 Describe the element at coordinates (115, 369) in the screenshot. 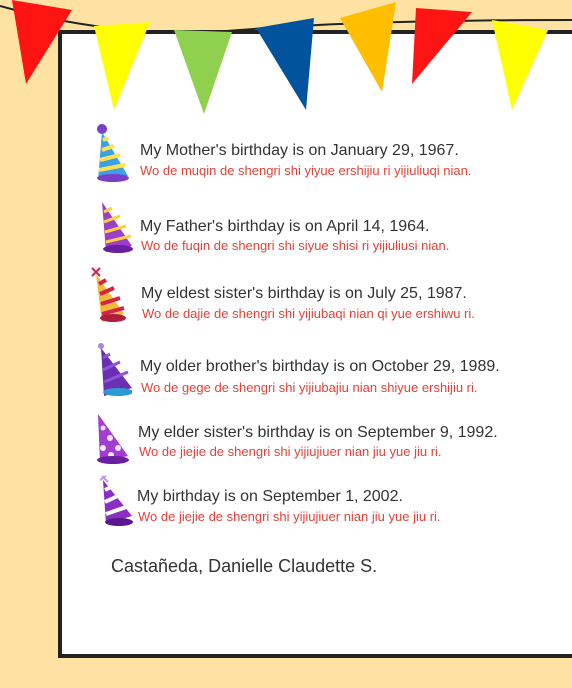

I see `party-hat-icon-purple-blue` at that location.